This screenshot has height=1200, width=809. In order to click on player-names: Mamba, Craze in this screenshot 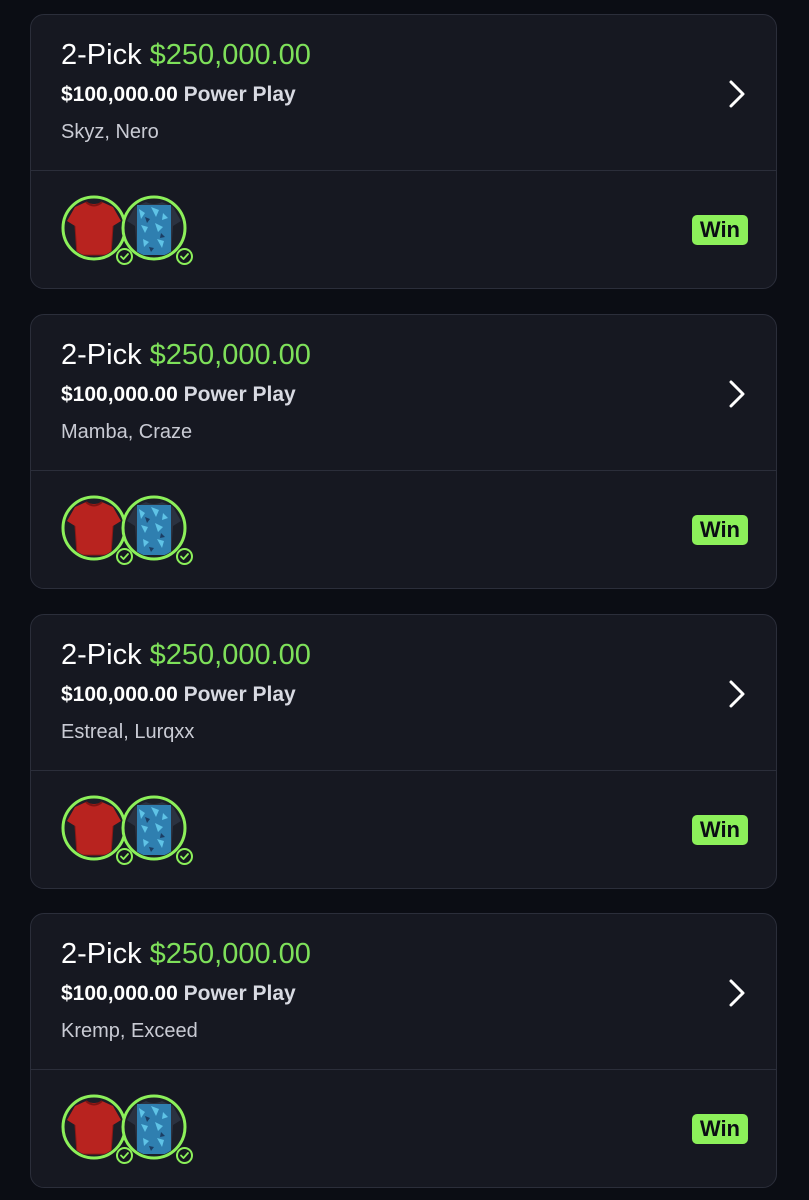, I will do `click(127, 432)`.